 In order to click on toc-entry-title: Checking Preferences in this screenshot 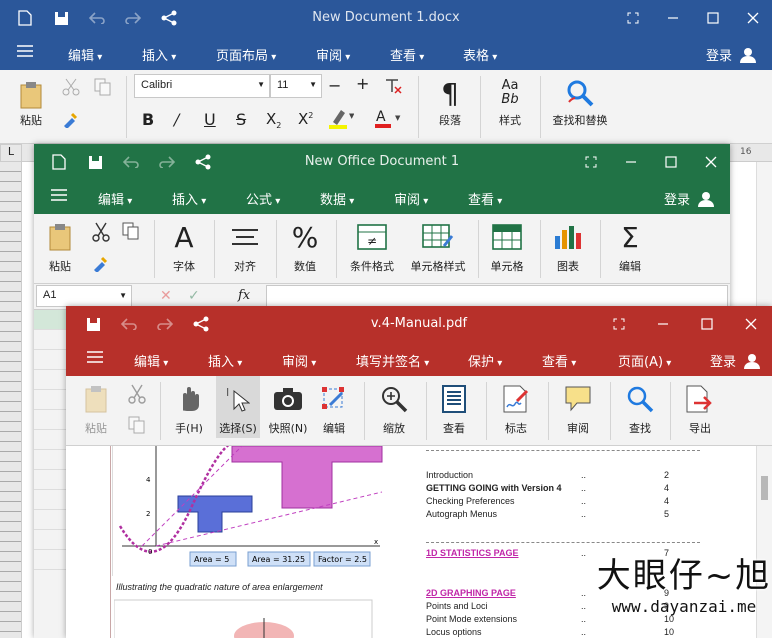, I will do `click(470, 501)`.